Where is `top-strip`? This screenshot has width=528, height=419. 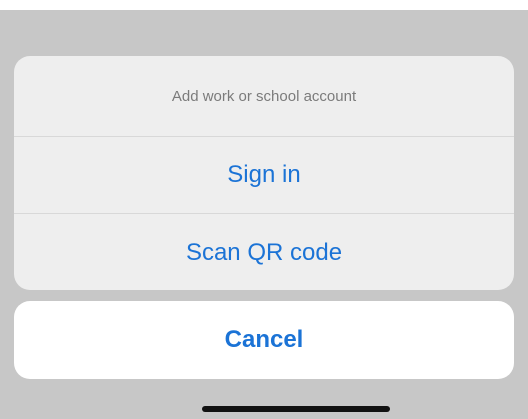 top-strip is located at coordinates (264, 5).